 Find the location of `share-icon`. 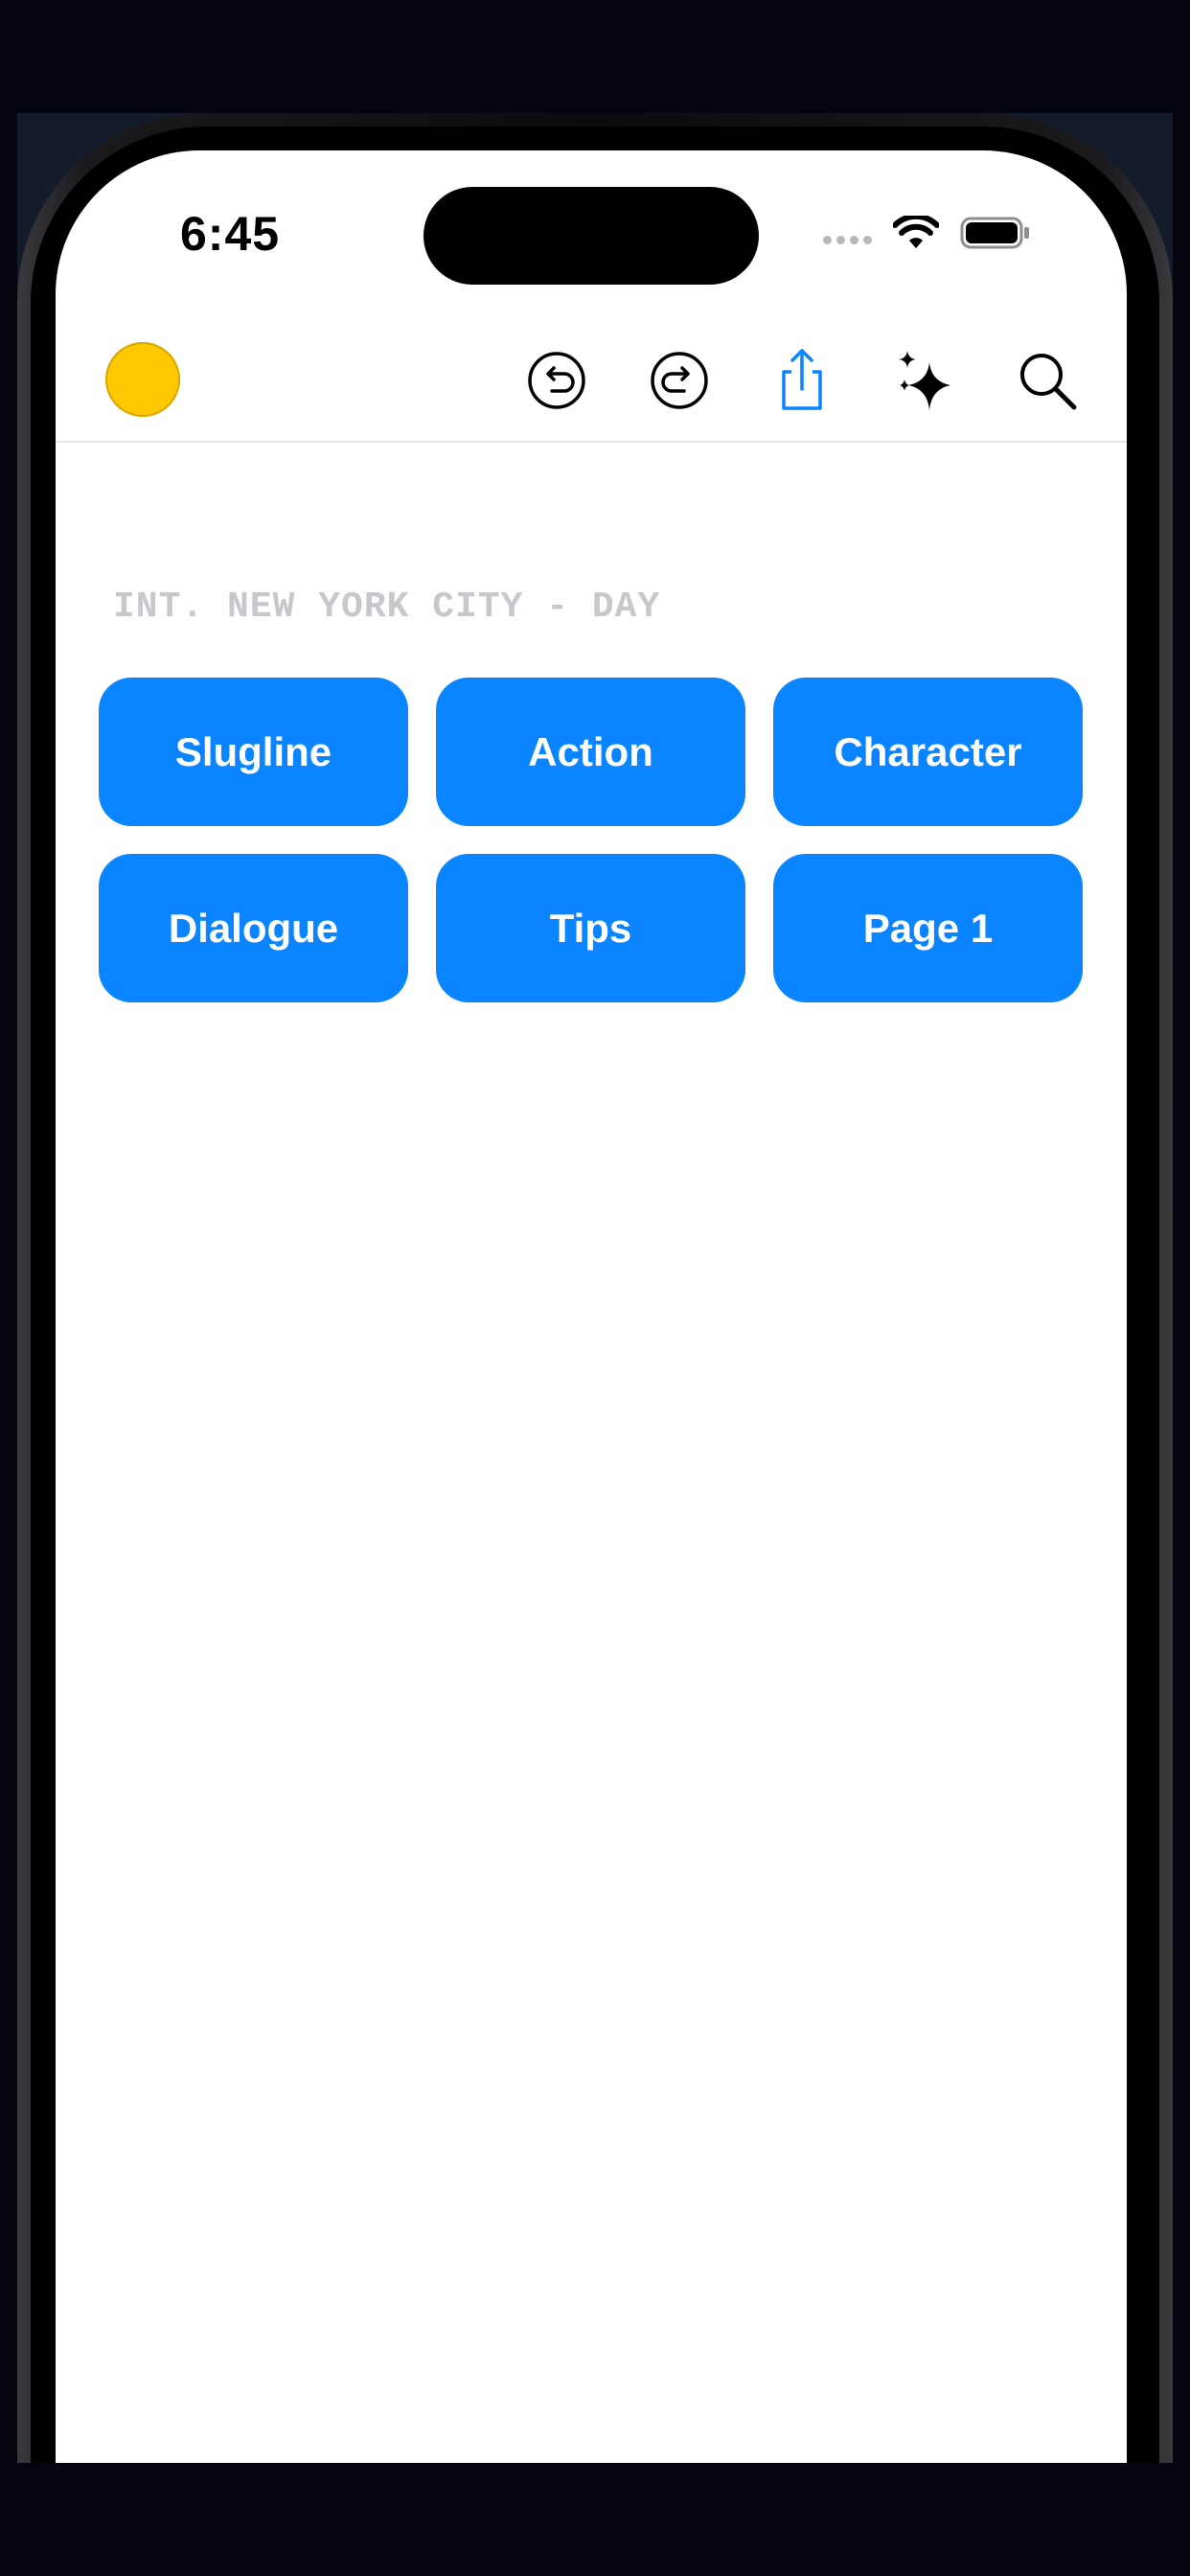

share-icon is located at coordinates (802, 380).